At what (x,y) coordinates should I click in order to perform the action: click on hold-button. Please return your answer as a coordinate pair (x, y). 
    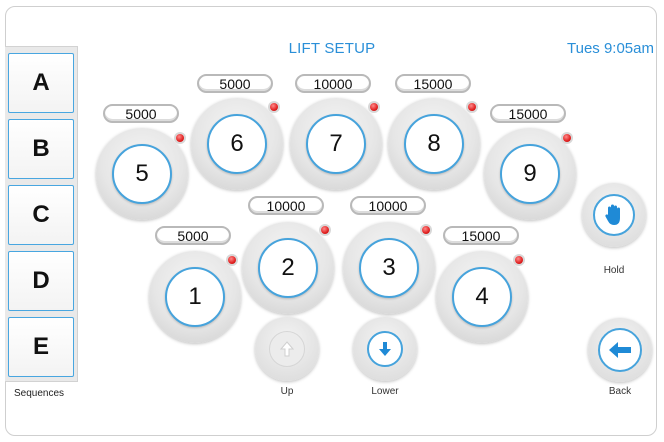
    Looking at the image, I should click on (614, 215).